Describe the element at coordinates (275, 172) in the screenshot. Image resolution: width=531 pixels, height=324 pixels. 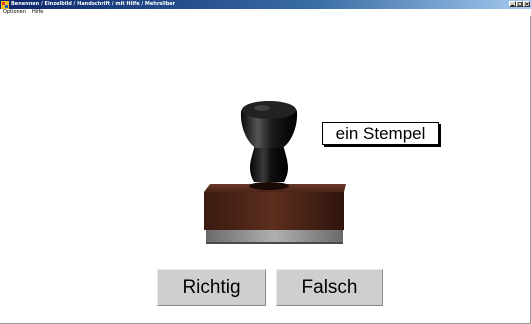
I see `rubber-stamp-image` at that location.